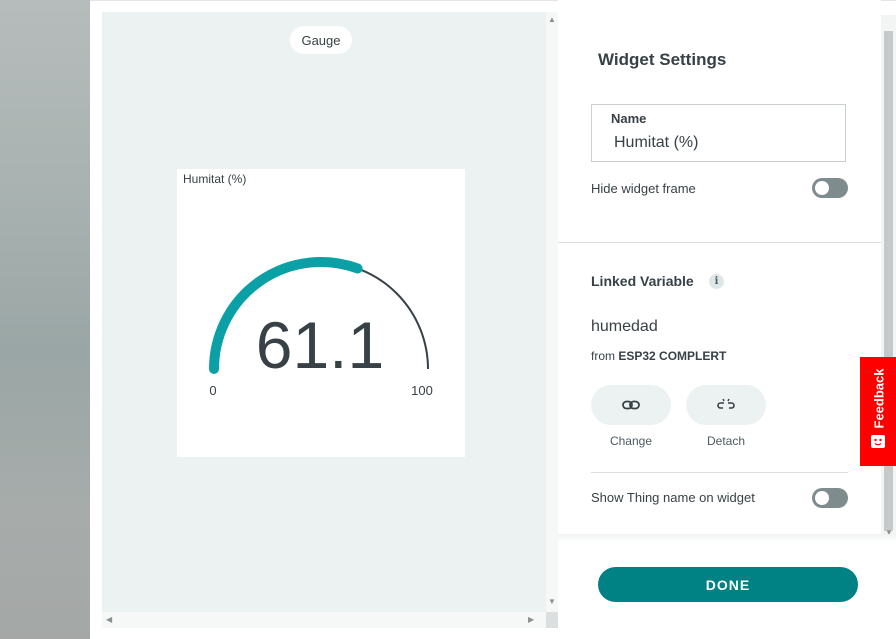 This screenshot has width=896, height=639. Describe the element at coordinates (643, 188) in the screenshot. I see `hide-frame-label: Hide widget frame` at that location.